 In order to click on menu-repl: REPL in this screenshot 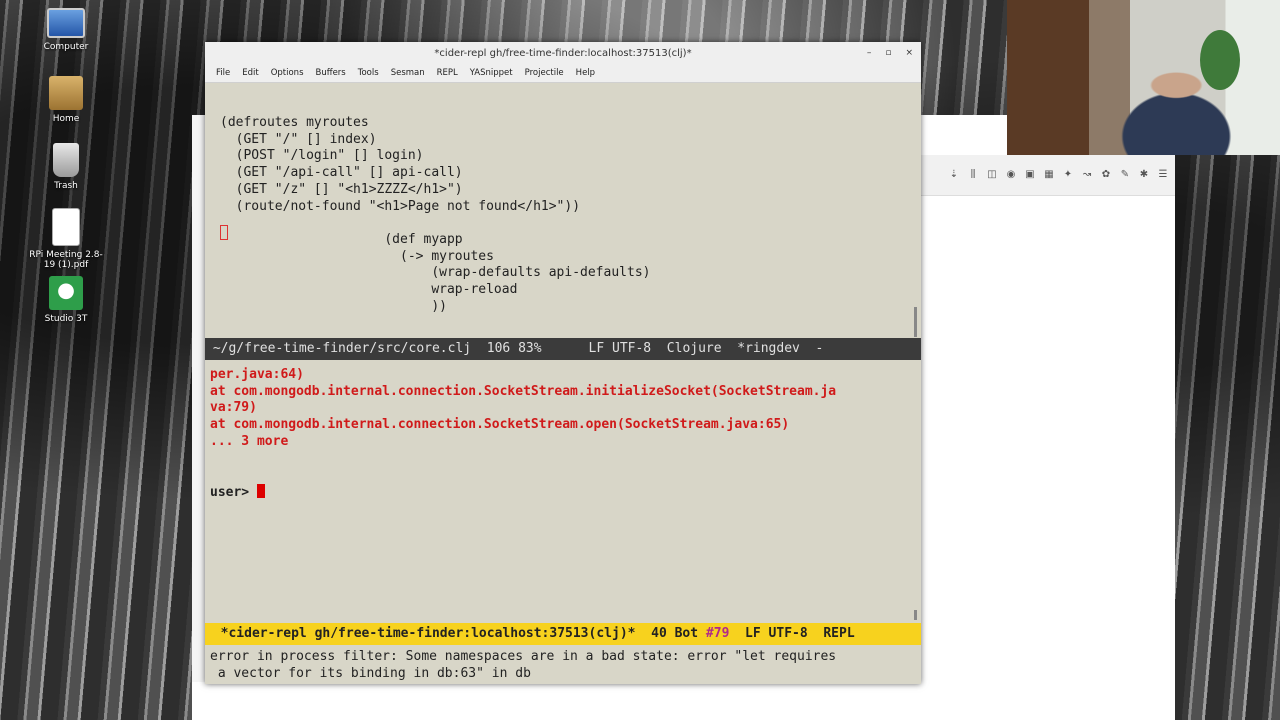, I will do `click(447, 73)`.